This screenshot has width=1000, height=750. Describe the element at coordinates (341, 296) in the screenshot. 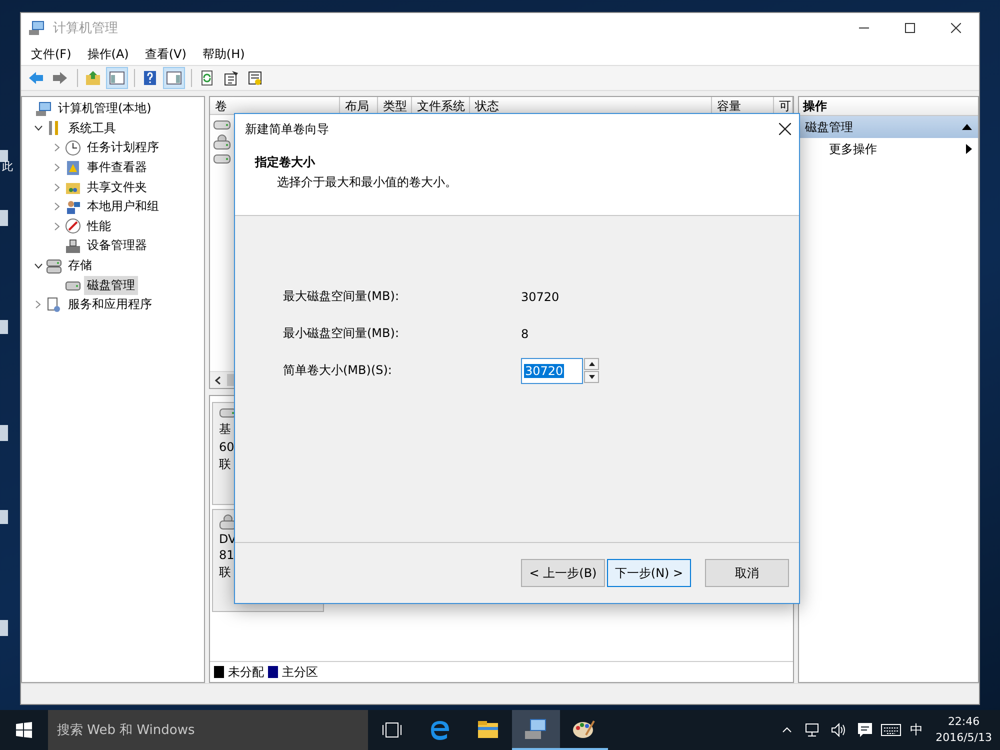

I see `field-label: 最大磁盘空间量(MB):` at that location.